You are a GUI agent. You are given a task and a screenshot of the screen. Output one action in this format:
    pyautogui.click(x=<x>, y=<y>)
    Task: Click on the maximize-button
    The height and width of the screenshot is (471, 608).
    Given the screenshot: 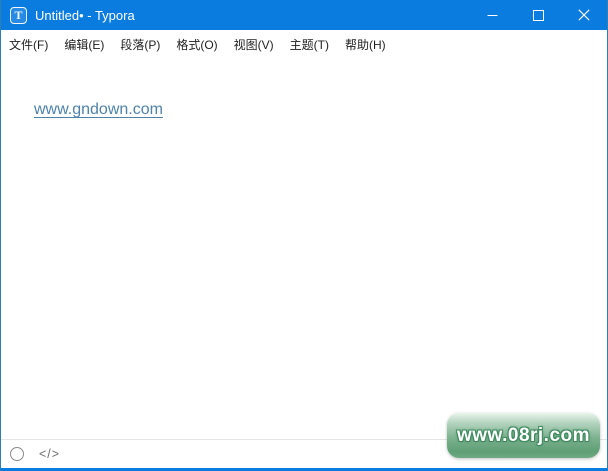 What is the action you would take?
    pyautogui.click(x=538, y=15)
    